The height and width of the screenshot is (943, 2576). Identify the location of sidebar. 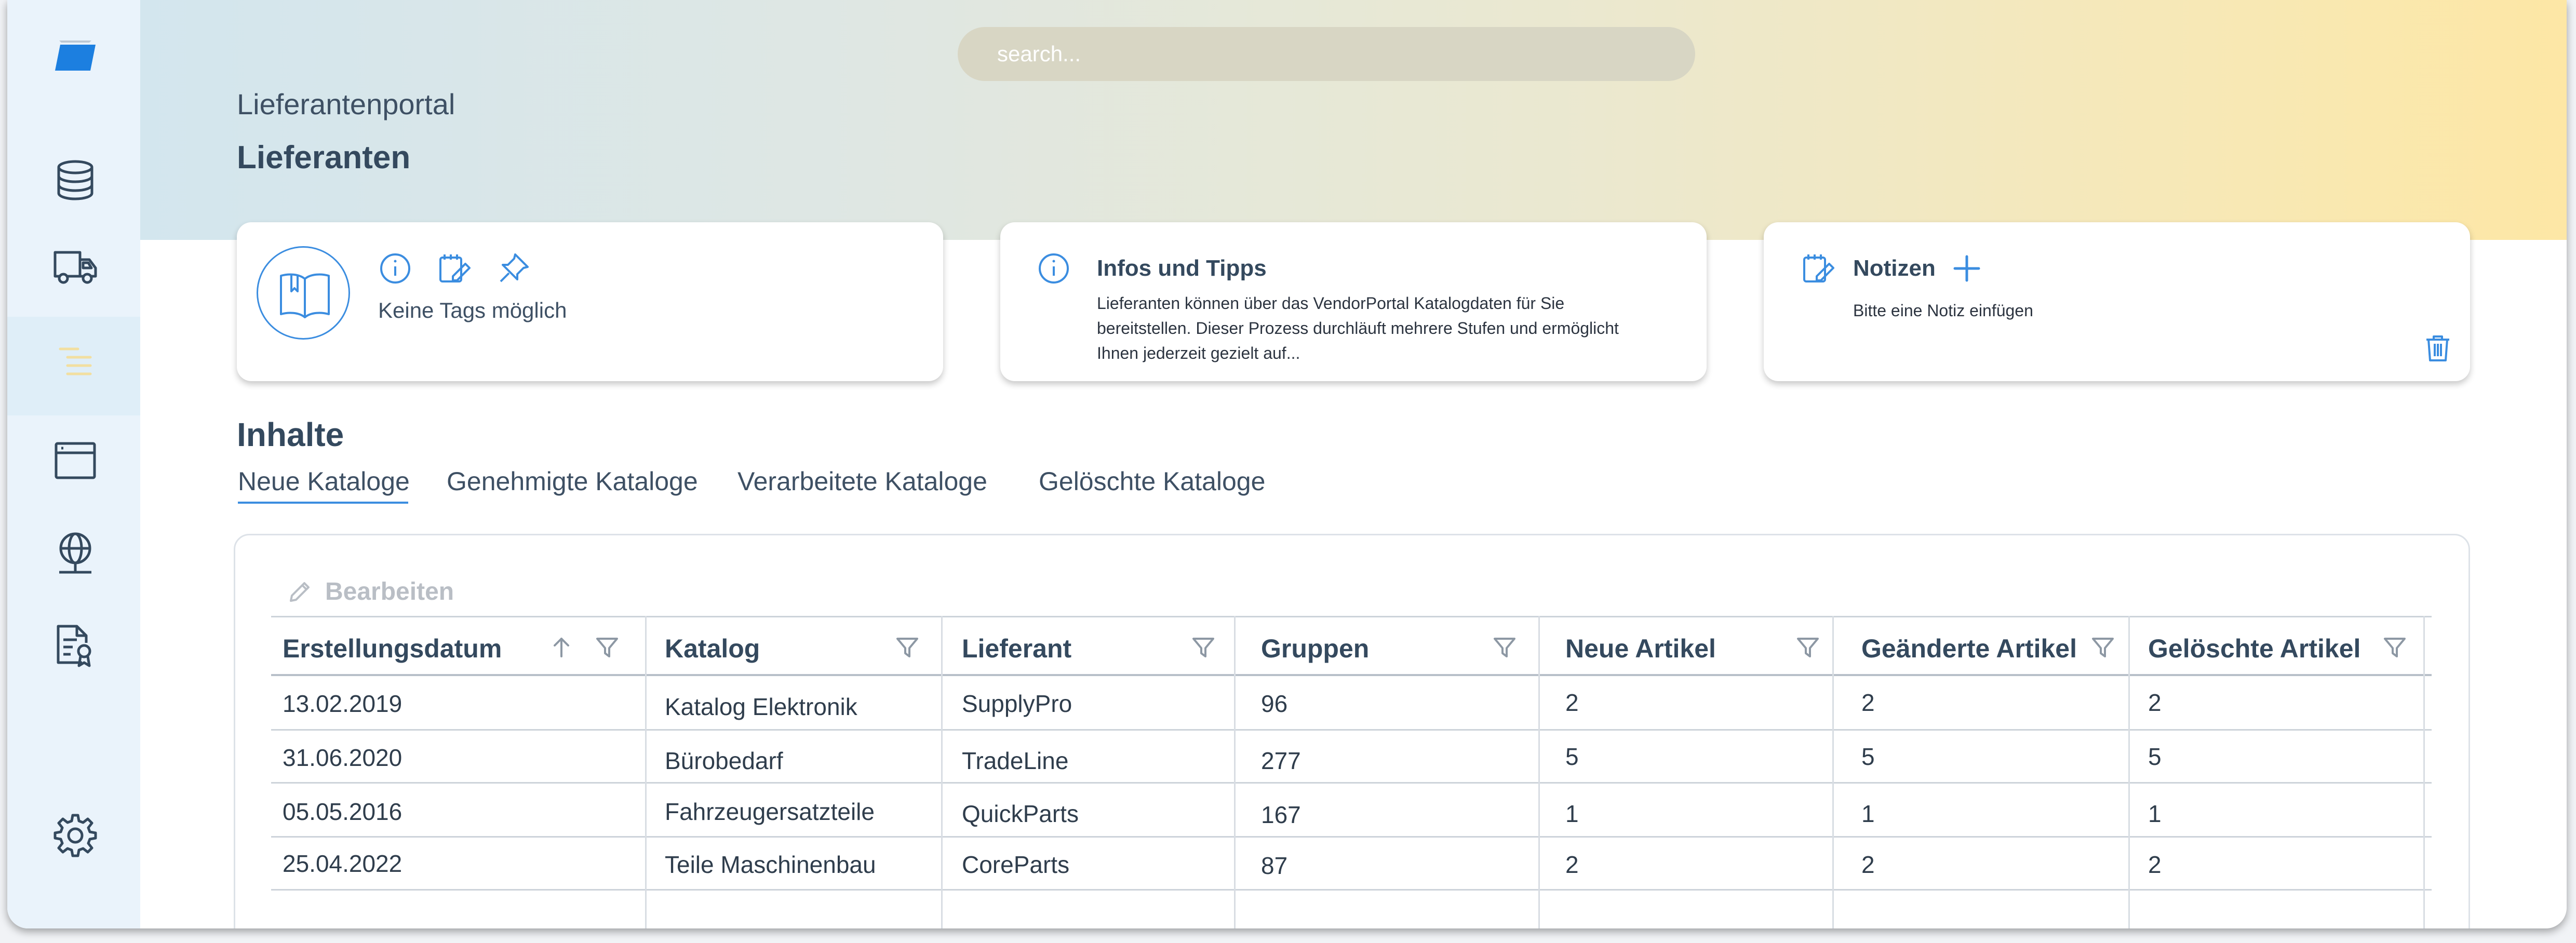
(73, 464).